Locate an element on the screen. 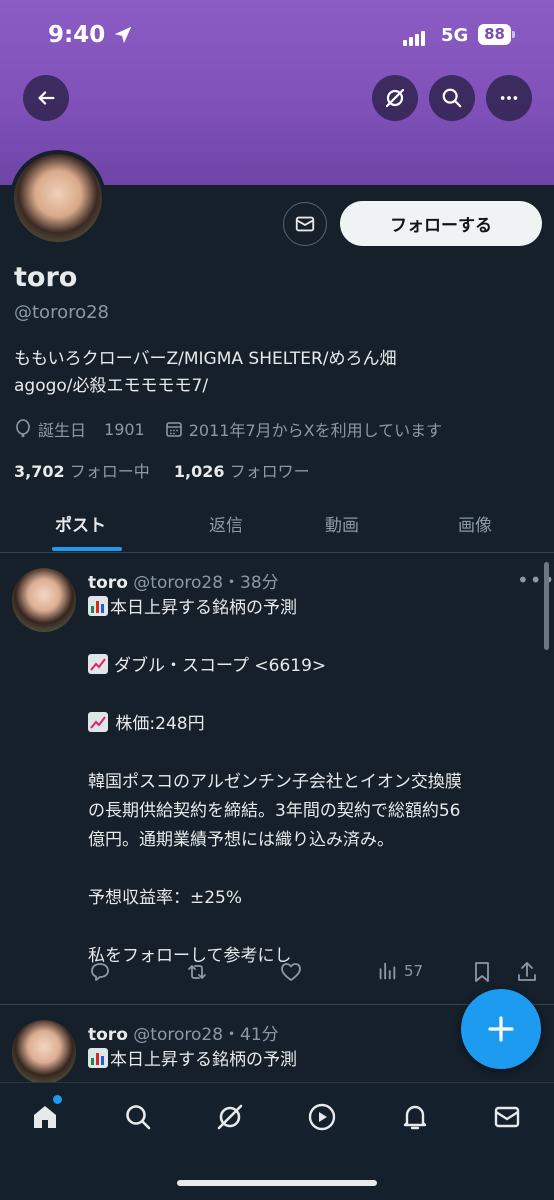  repost-icon is located at coordinates (197, 972).